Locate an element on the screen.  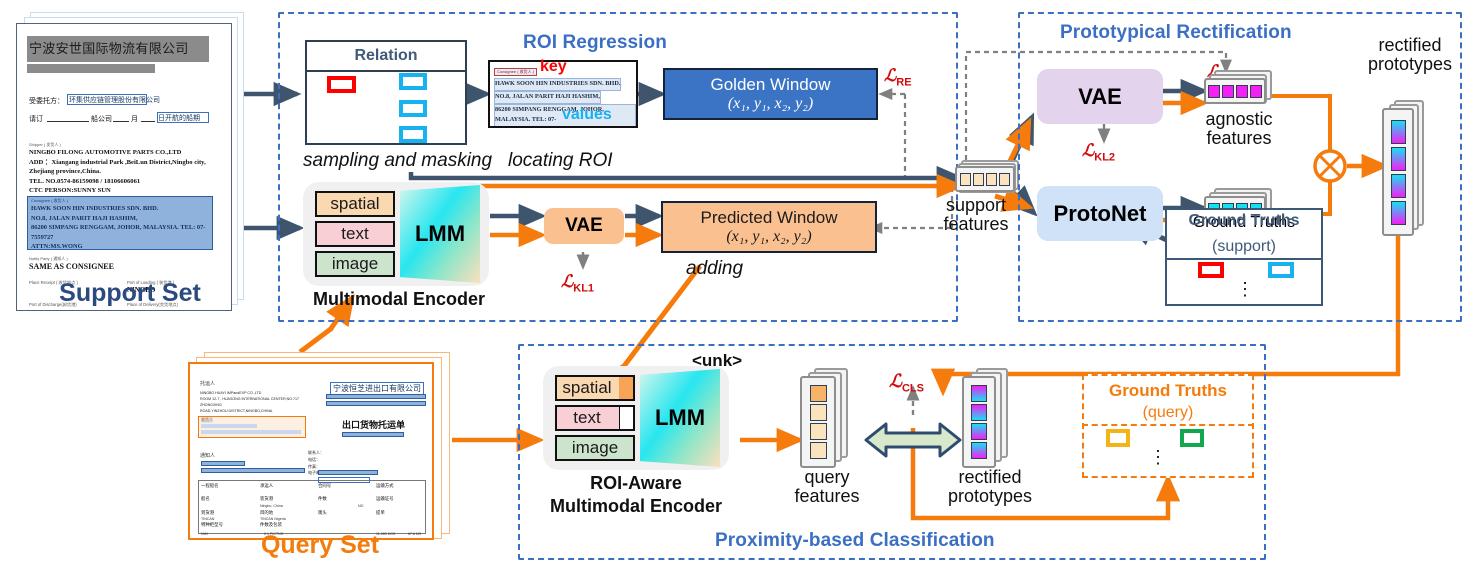
query-doc-td-r1c2: 件数 is located at coordinates (322, 499).